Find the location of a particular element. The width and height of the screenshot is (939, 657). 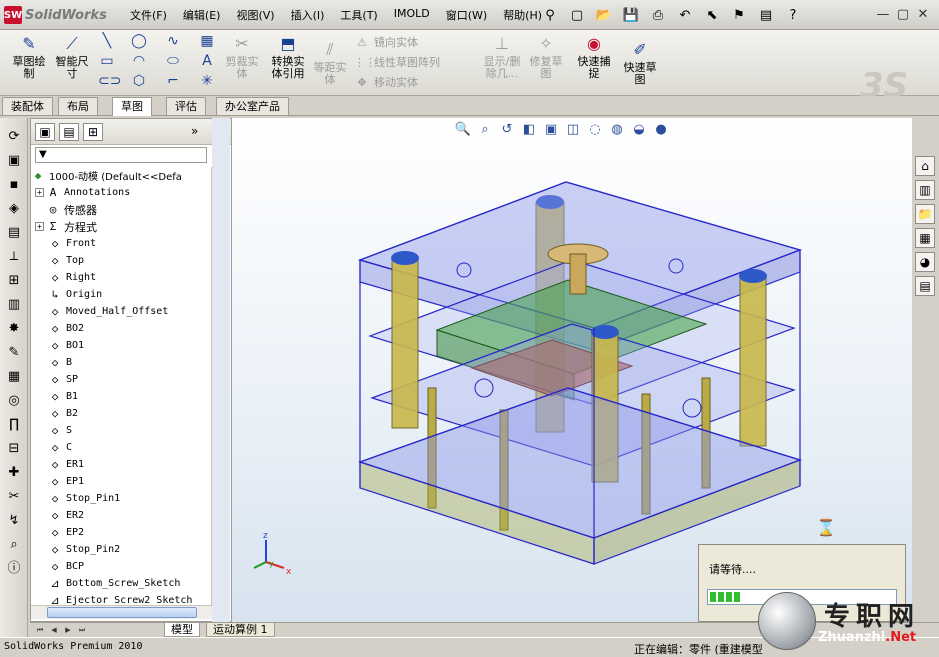

tab-1: 布局 is located at coordinates (78, 106).